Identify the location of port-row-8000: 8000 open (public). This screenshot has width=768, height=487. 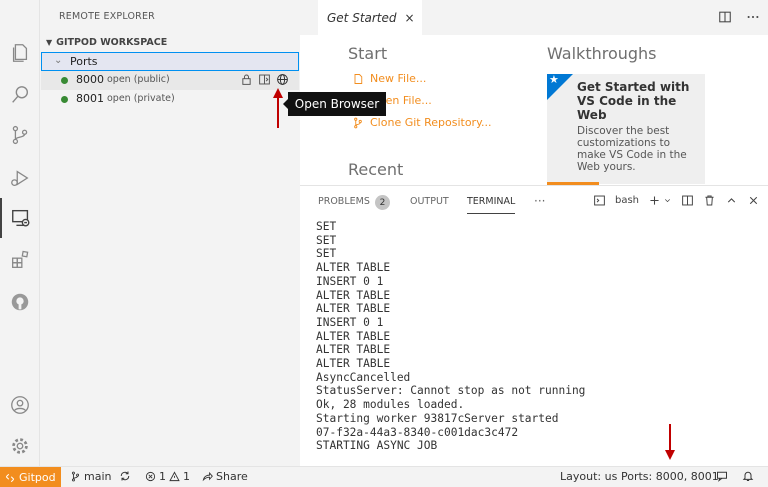
(170, 80).